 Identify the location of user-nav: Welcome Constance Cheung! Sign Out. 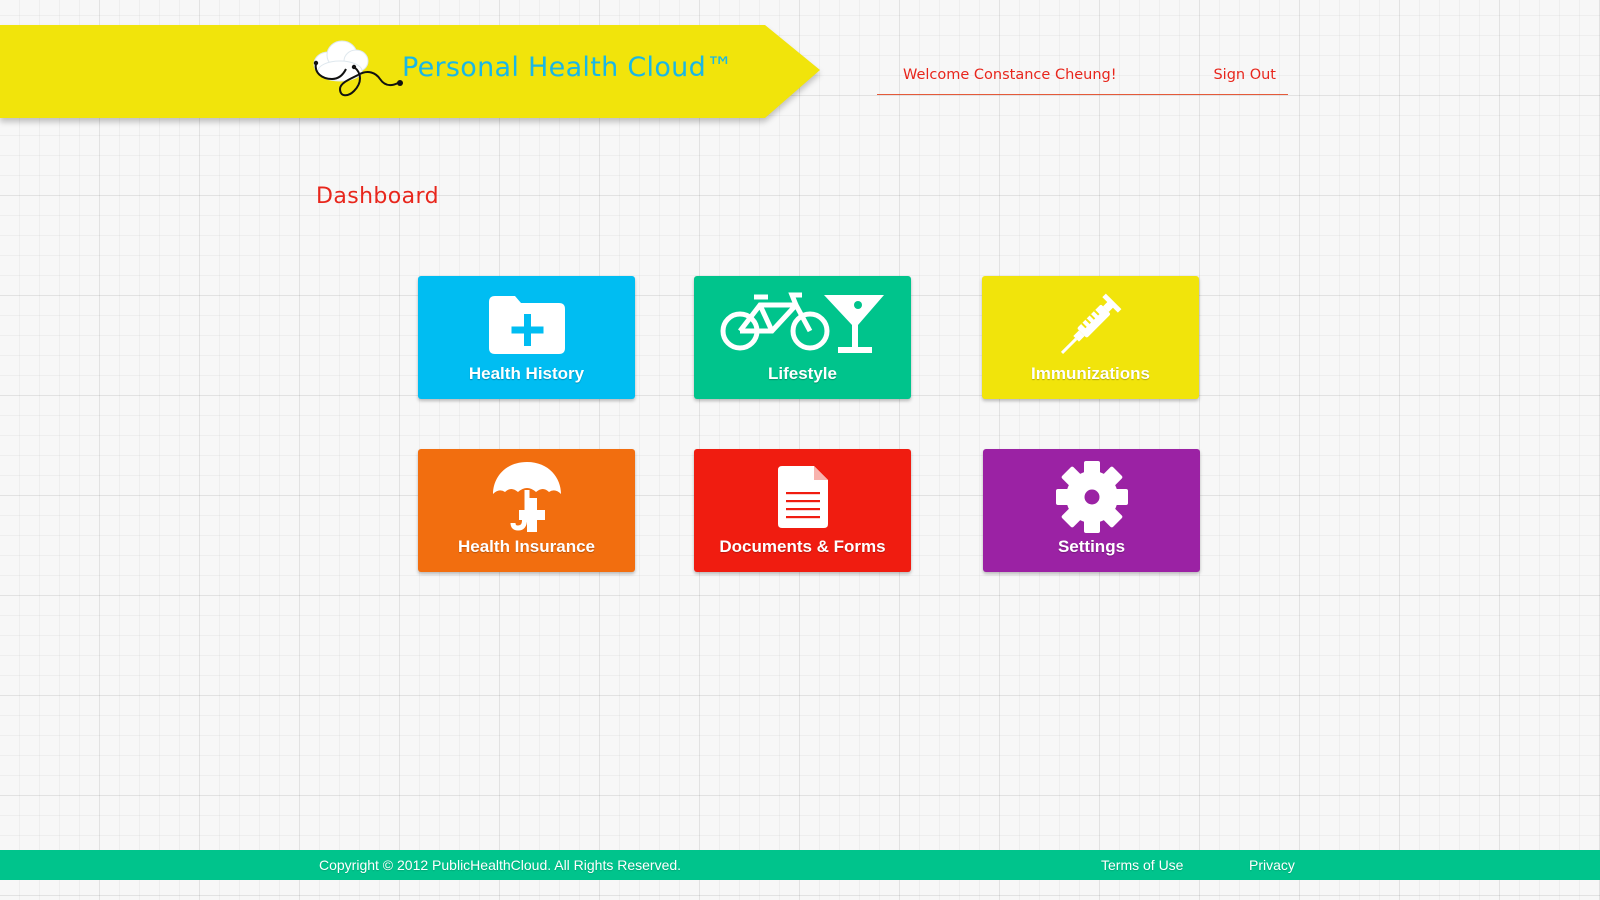
(1082, 76).